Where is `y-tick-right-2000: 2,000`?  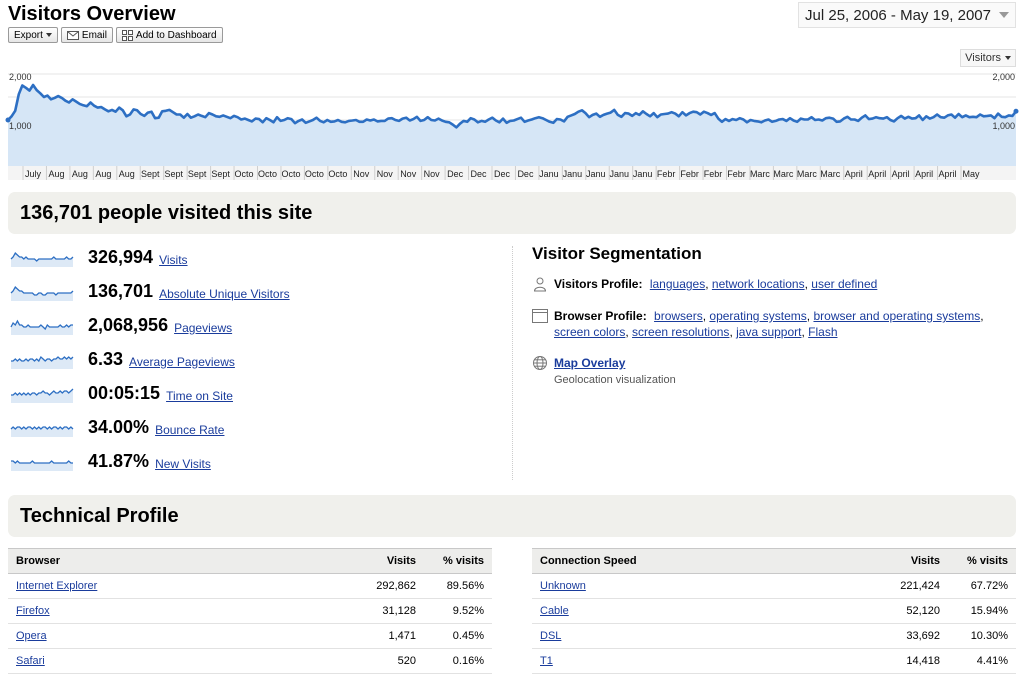
y-tick-right-2000: 2,000 is located at coordinates (1003, 77).